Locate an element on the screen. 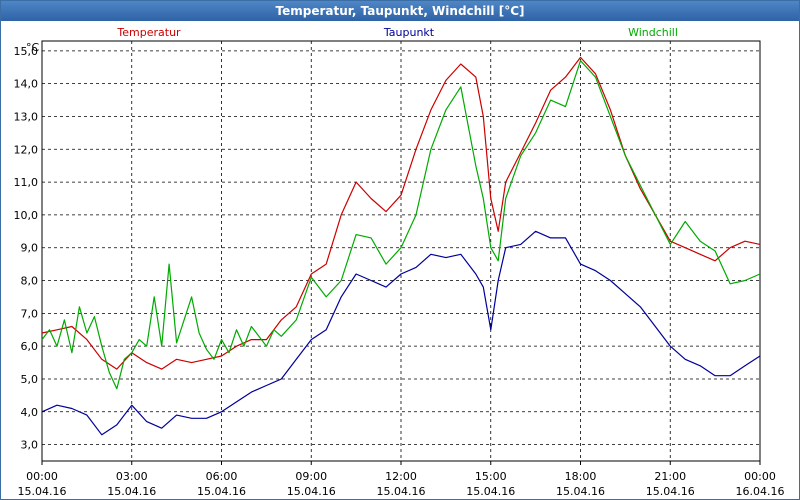  x-tick-time: 18:00 is located at coordinates (581, 476).